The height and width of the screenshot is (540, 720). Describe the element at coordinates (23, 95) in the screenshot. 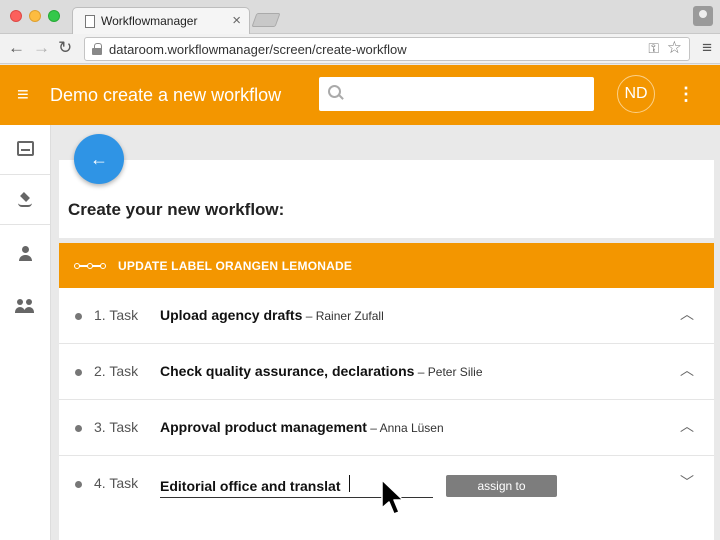

I see `hamburger-menu-icon: ≡` at that location.